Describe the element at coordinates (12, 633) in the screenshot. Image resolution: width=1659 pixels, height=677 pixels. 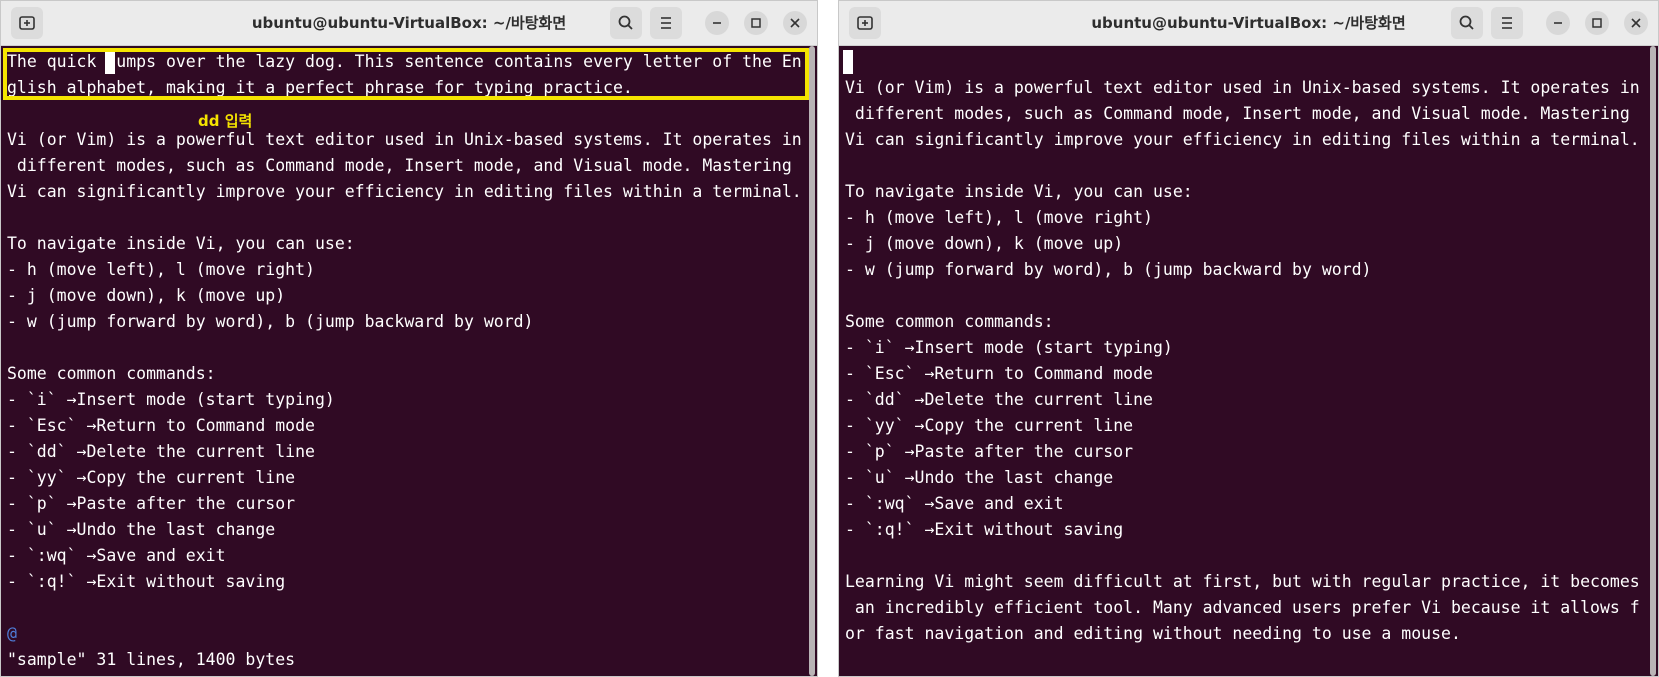
I see `continuation-marker: @` at that location.